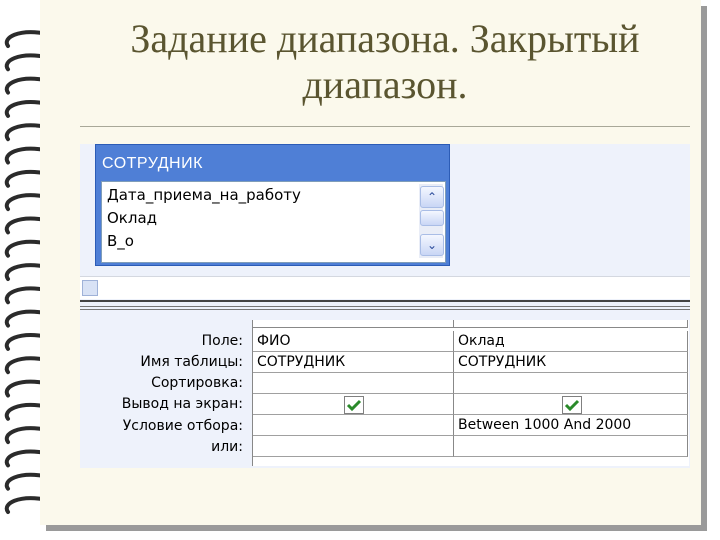 The height and width of the screenshot is (540, 720). I want to click on field-item-hire-date: Дата_приема_на_работу, so click(204, 195).